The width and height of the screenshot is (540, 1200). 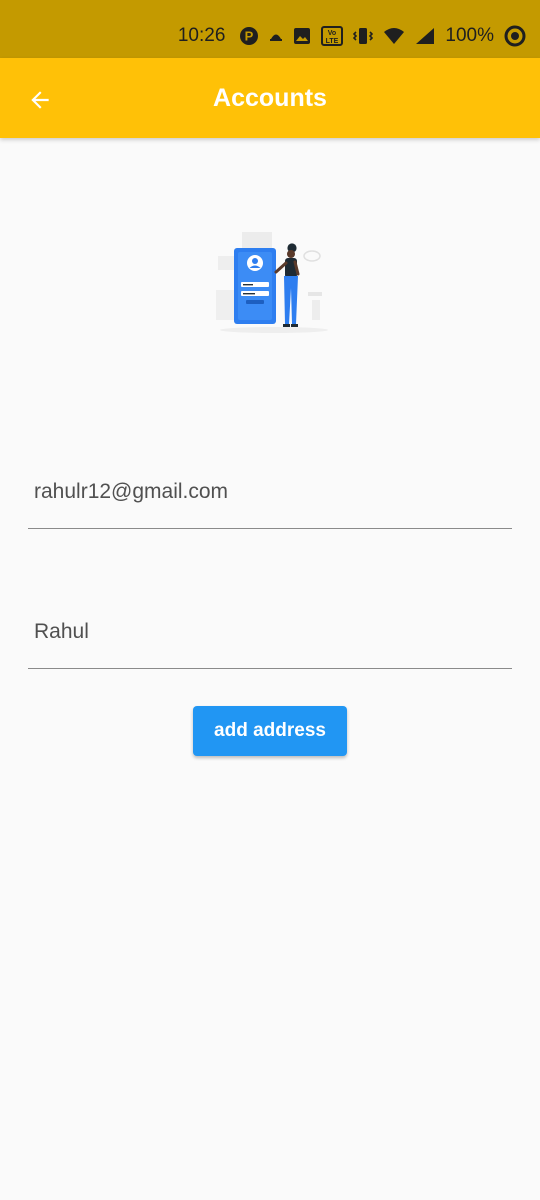 I want to click on email-input, so click(x=270, y=492).